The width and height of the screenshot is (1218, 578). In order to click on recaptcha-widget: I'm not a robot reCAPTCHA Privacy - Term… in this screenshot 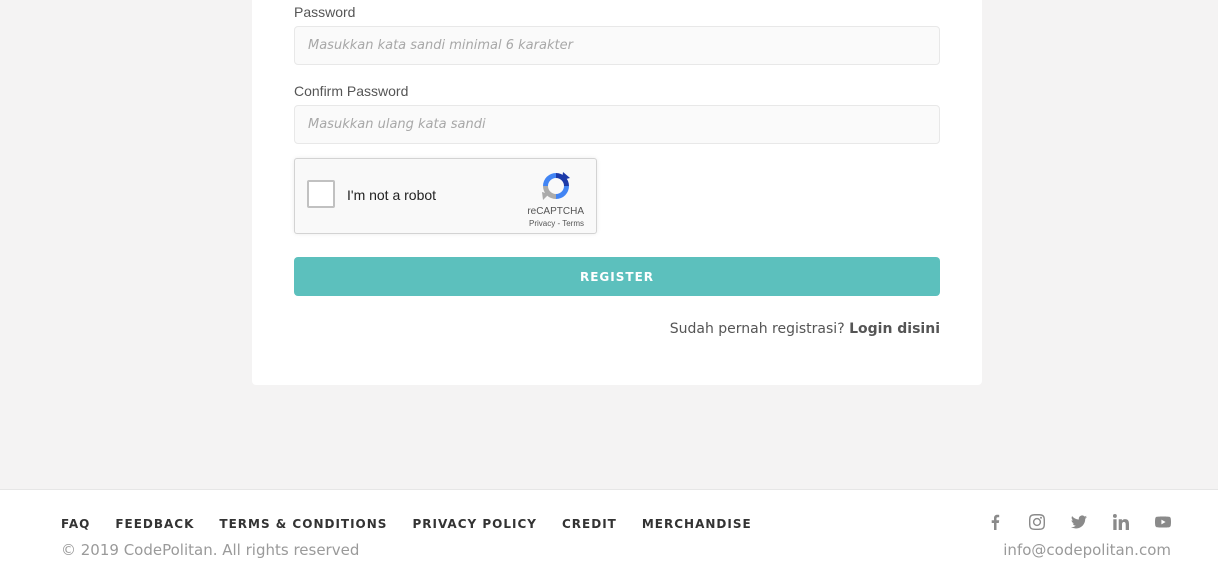, I will do `click(445, 196)`.